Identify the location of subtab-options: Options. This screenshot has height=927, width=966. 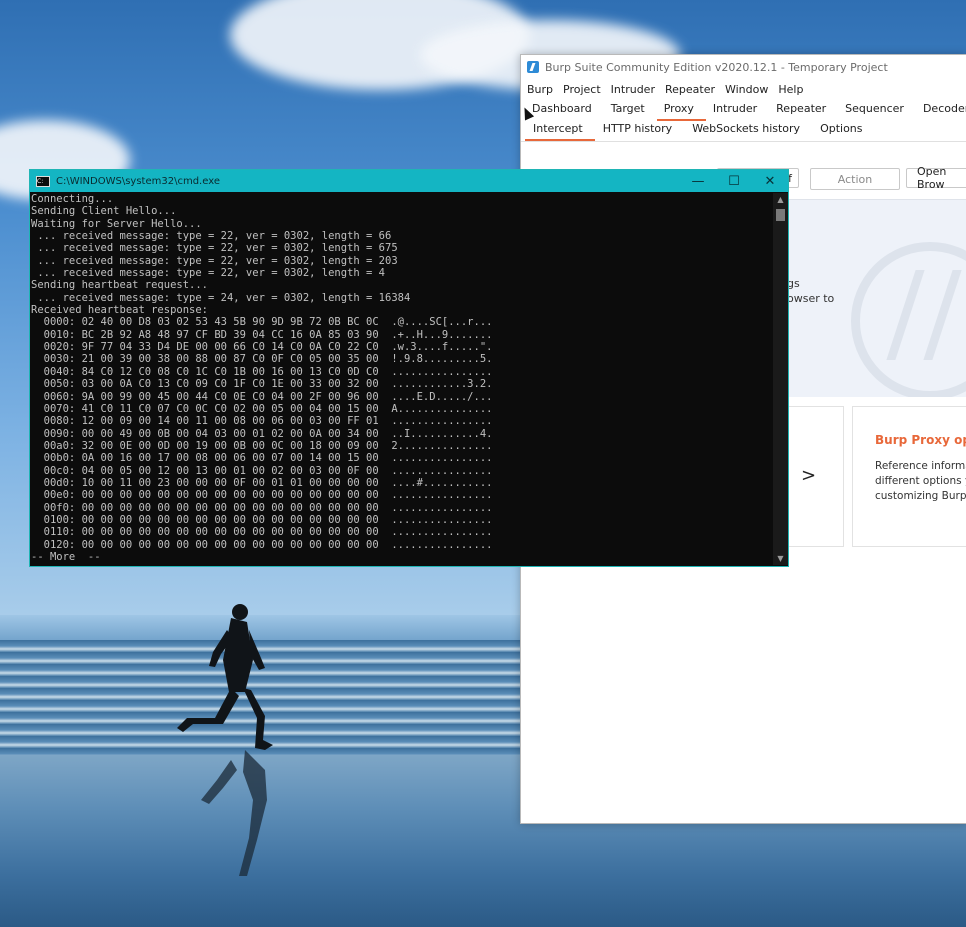
(843, 131).